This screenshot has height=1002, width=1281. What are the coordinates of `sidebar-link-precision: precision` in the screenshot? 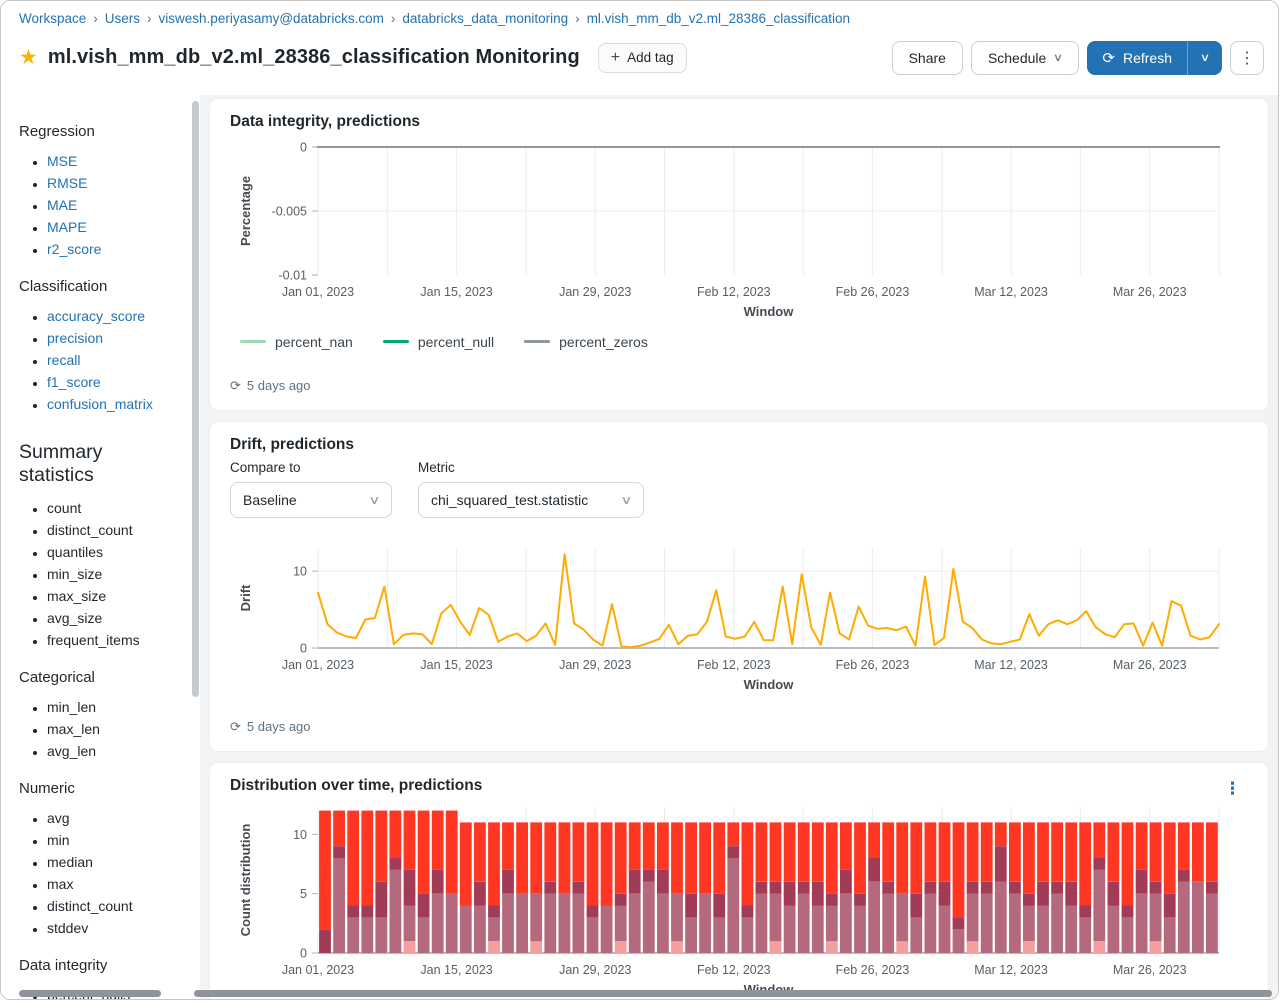 It's located at (75, 338).